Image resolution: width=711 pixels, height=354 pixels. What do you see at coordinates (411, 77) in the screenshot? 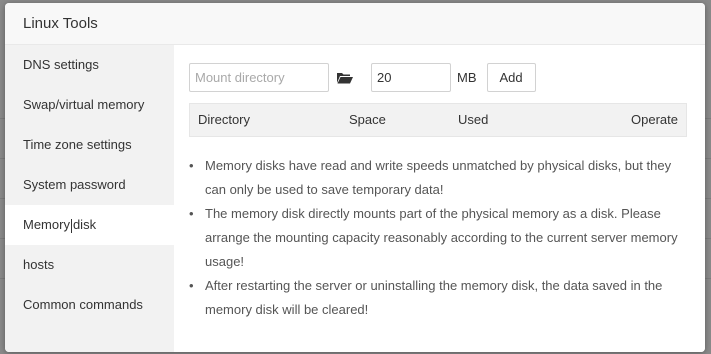
I see `disk-size-input` at bounding box center [411, 77].